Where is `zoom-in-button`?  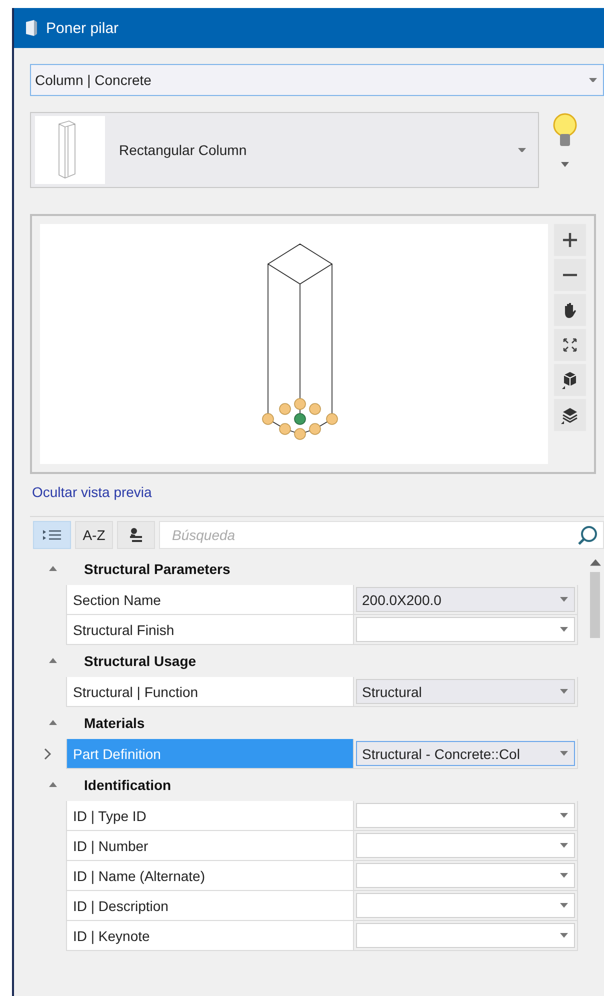
zoom-in-button is located at coordinates (570, 240).